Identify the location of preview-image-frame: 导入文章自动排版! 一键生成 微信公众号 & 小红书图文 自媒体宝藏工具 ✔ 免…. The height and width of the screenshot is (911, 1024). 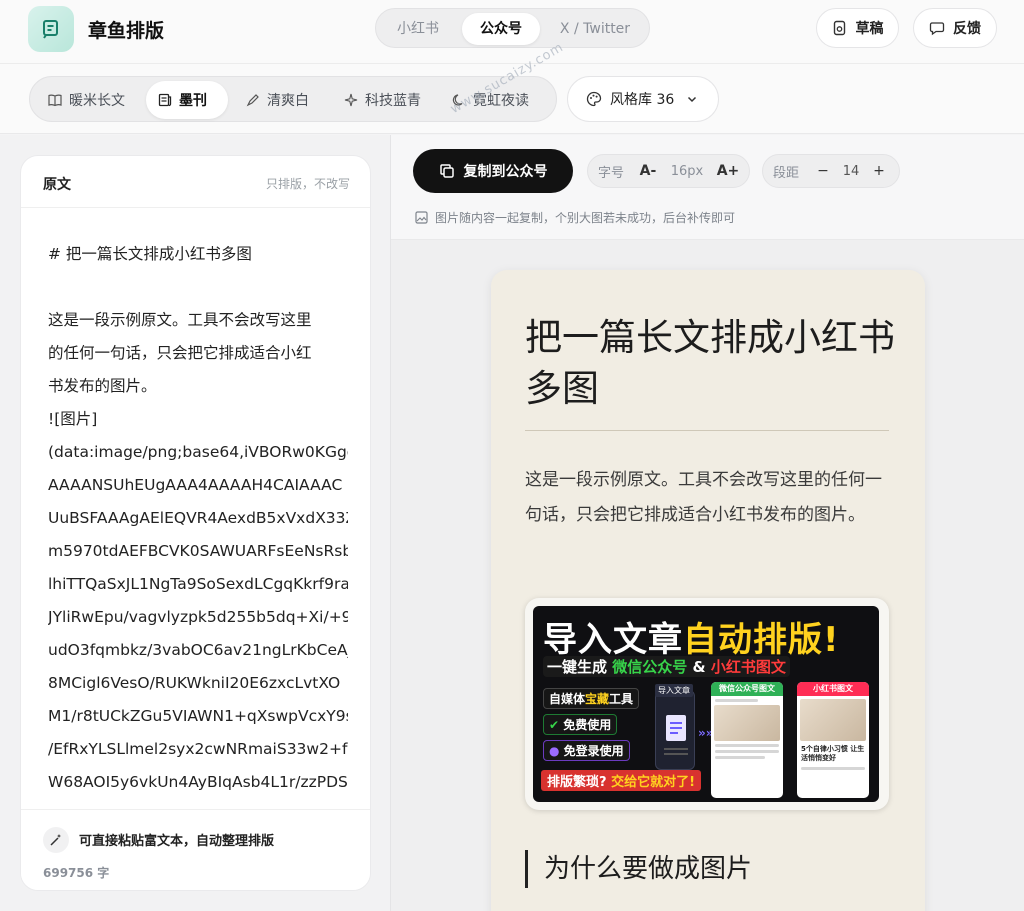
(707, 704).